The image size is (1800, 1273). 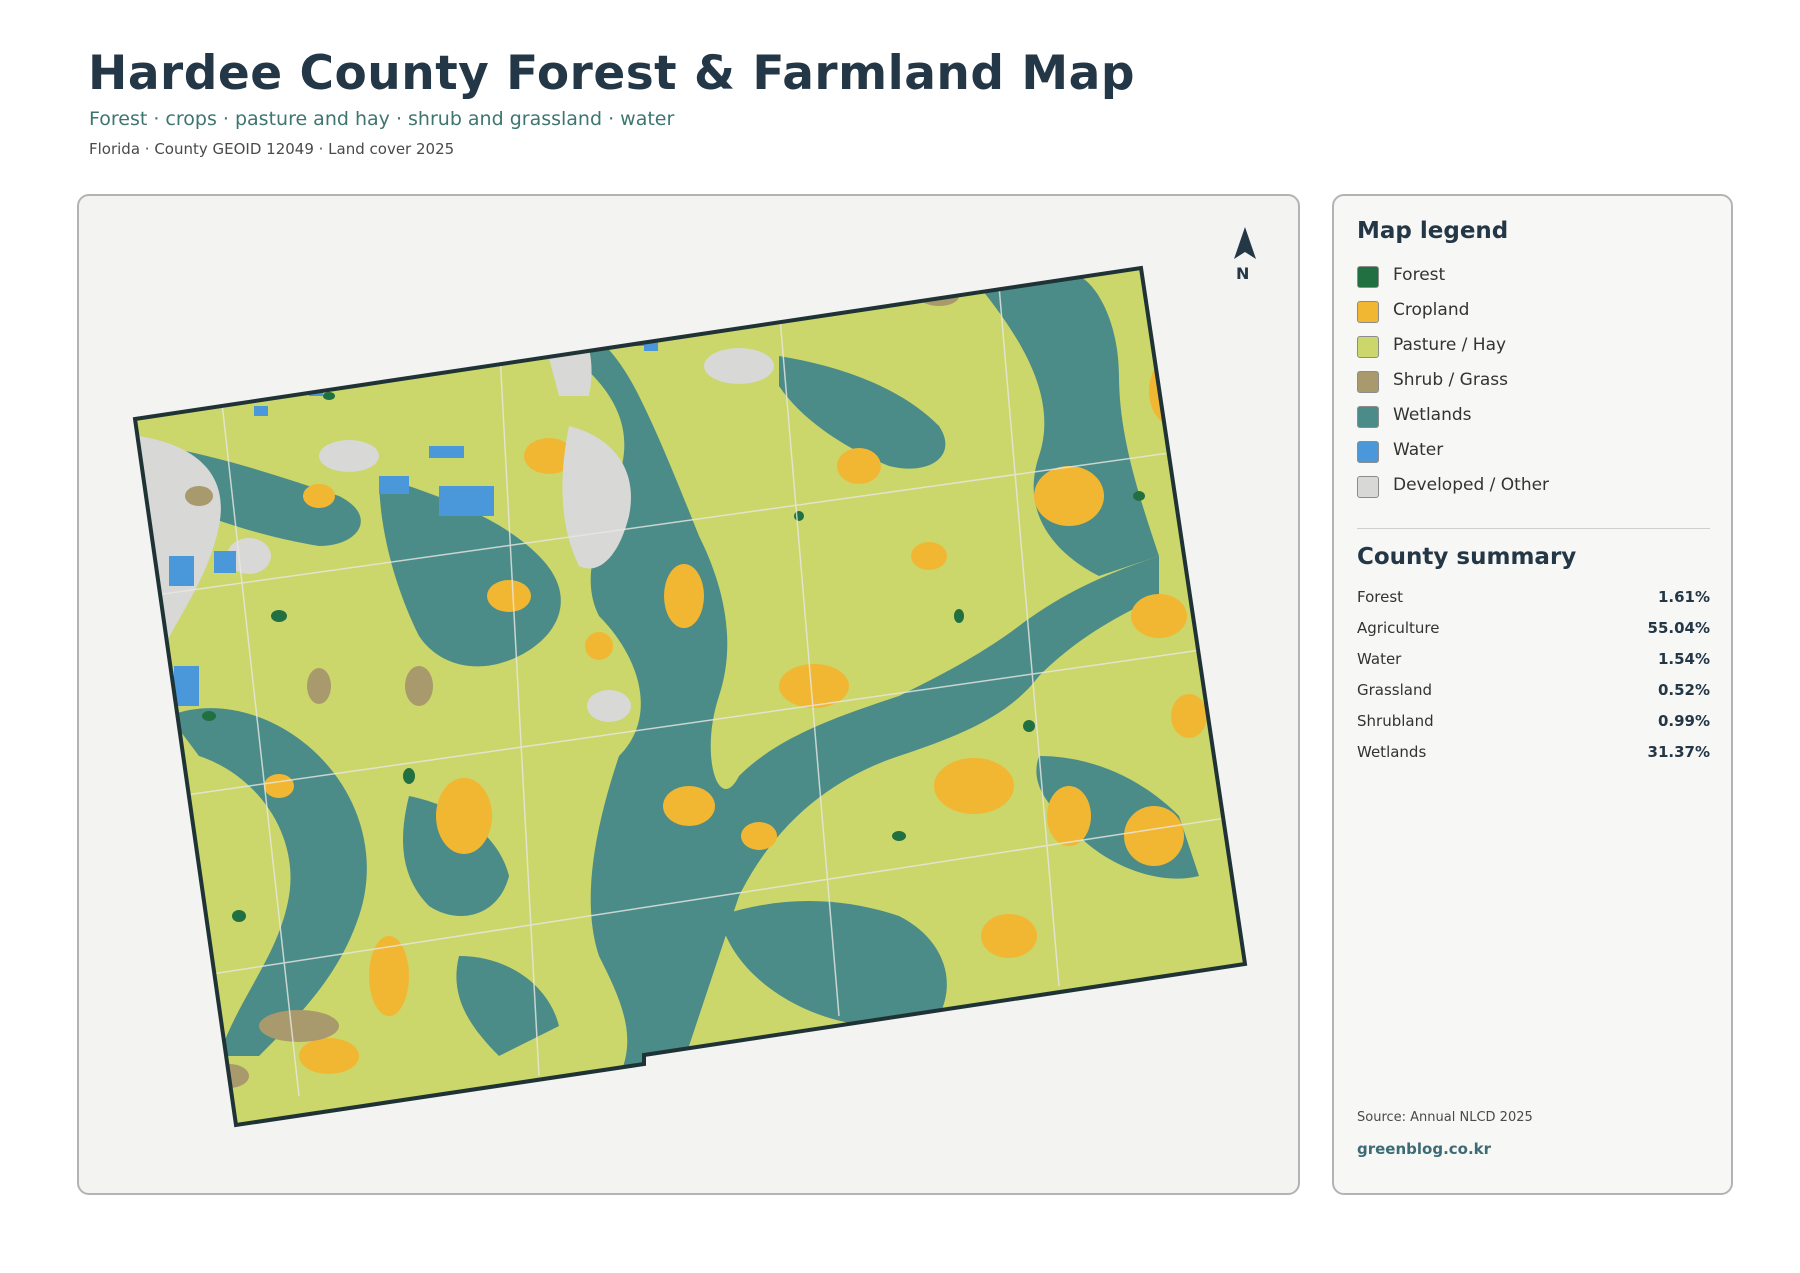 What do you see at coordinates (1450, 380) in the screenshot?
I see `legend-label: Shrub / Grass` at bounding box center [1450, 380].